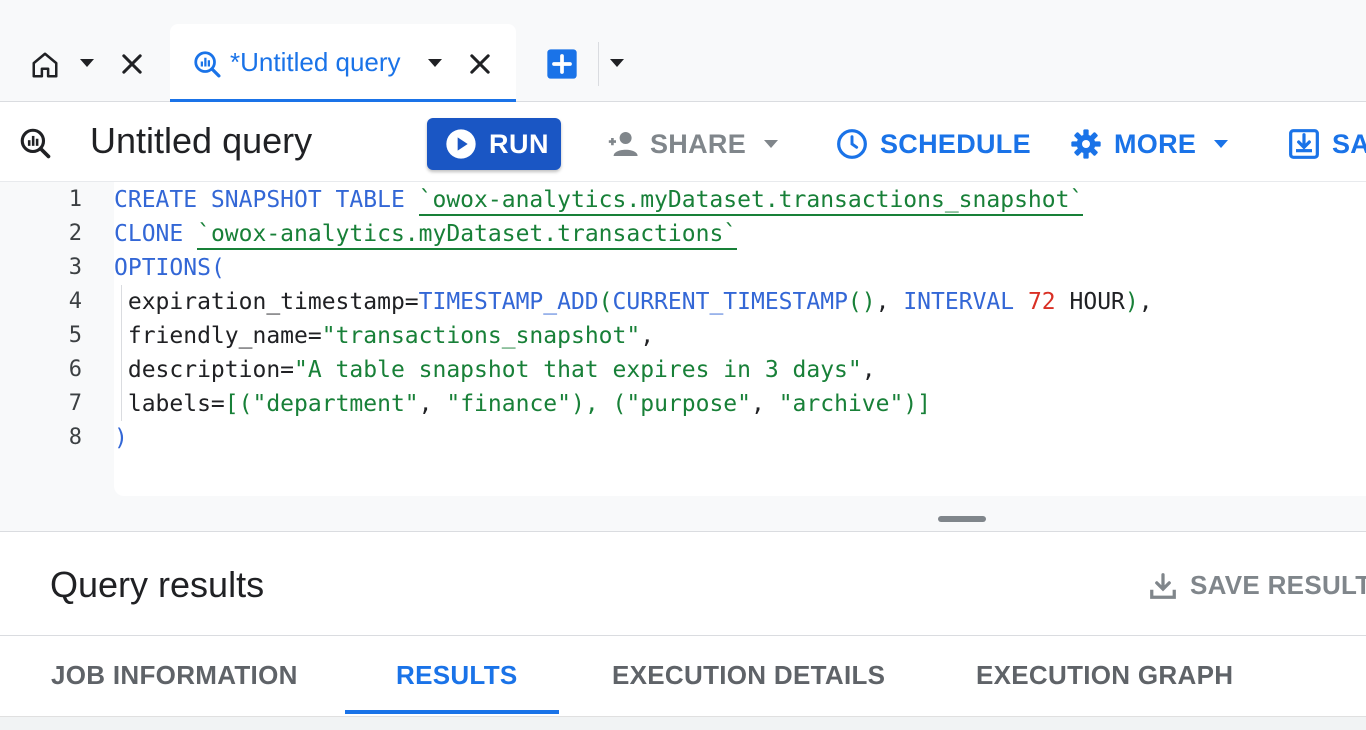 The width and height of the screenshot is (1366, 730). I want to click on more-button-label: MORE, so click(1155, 143).